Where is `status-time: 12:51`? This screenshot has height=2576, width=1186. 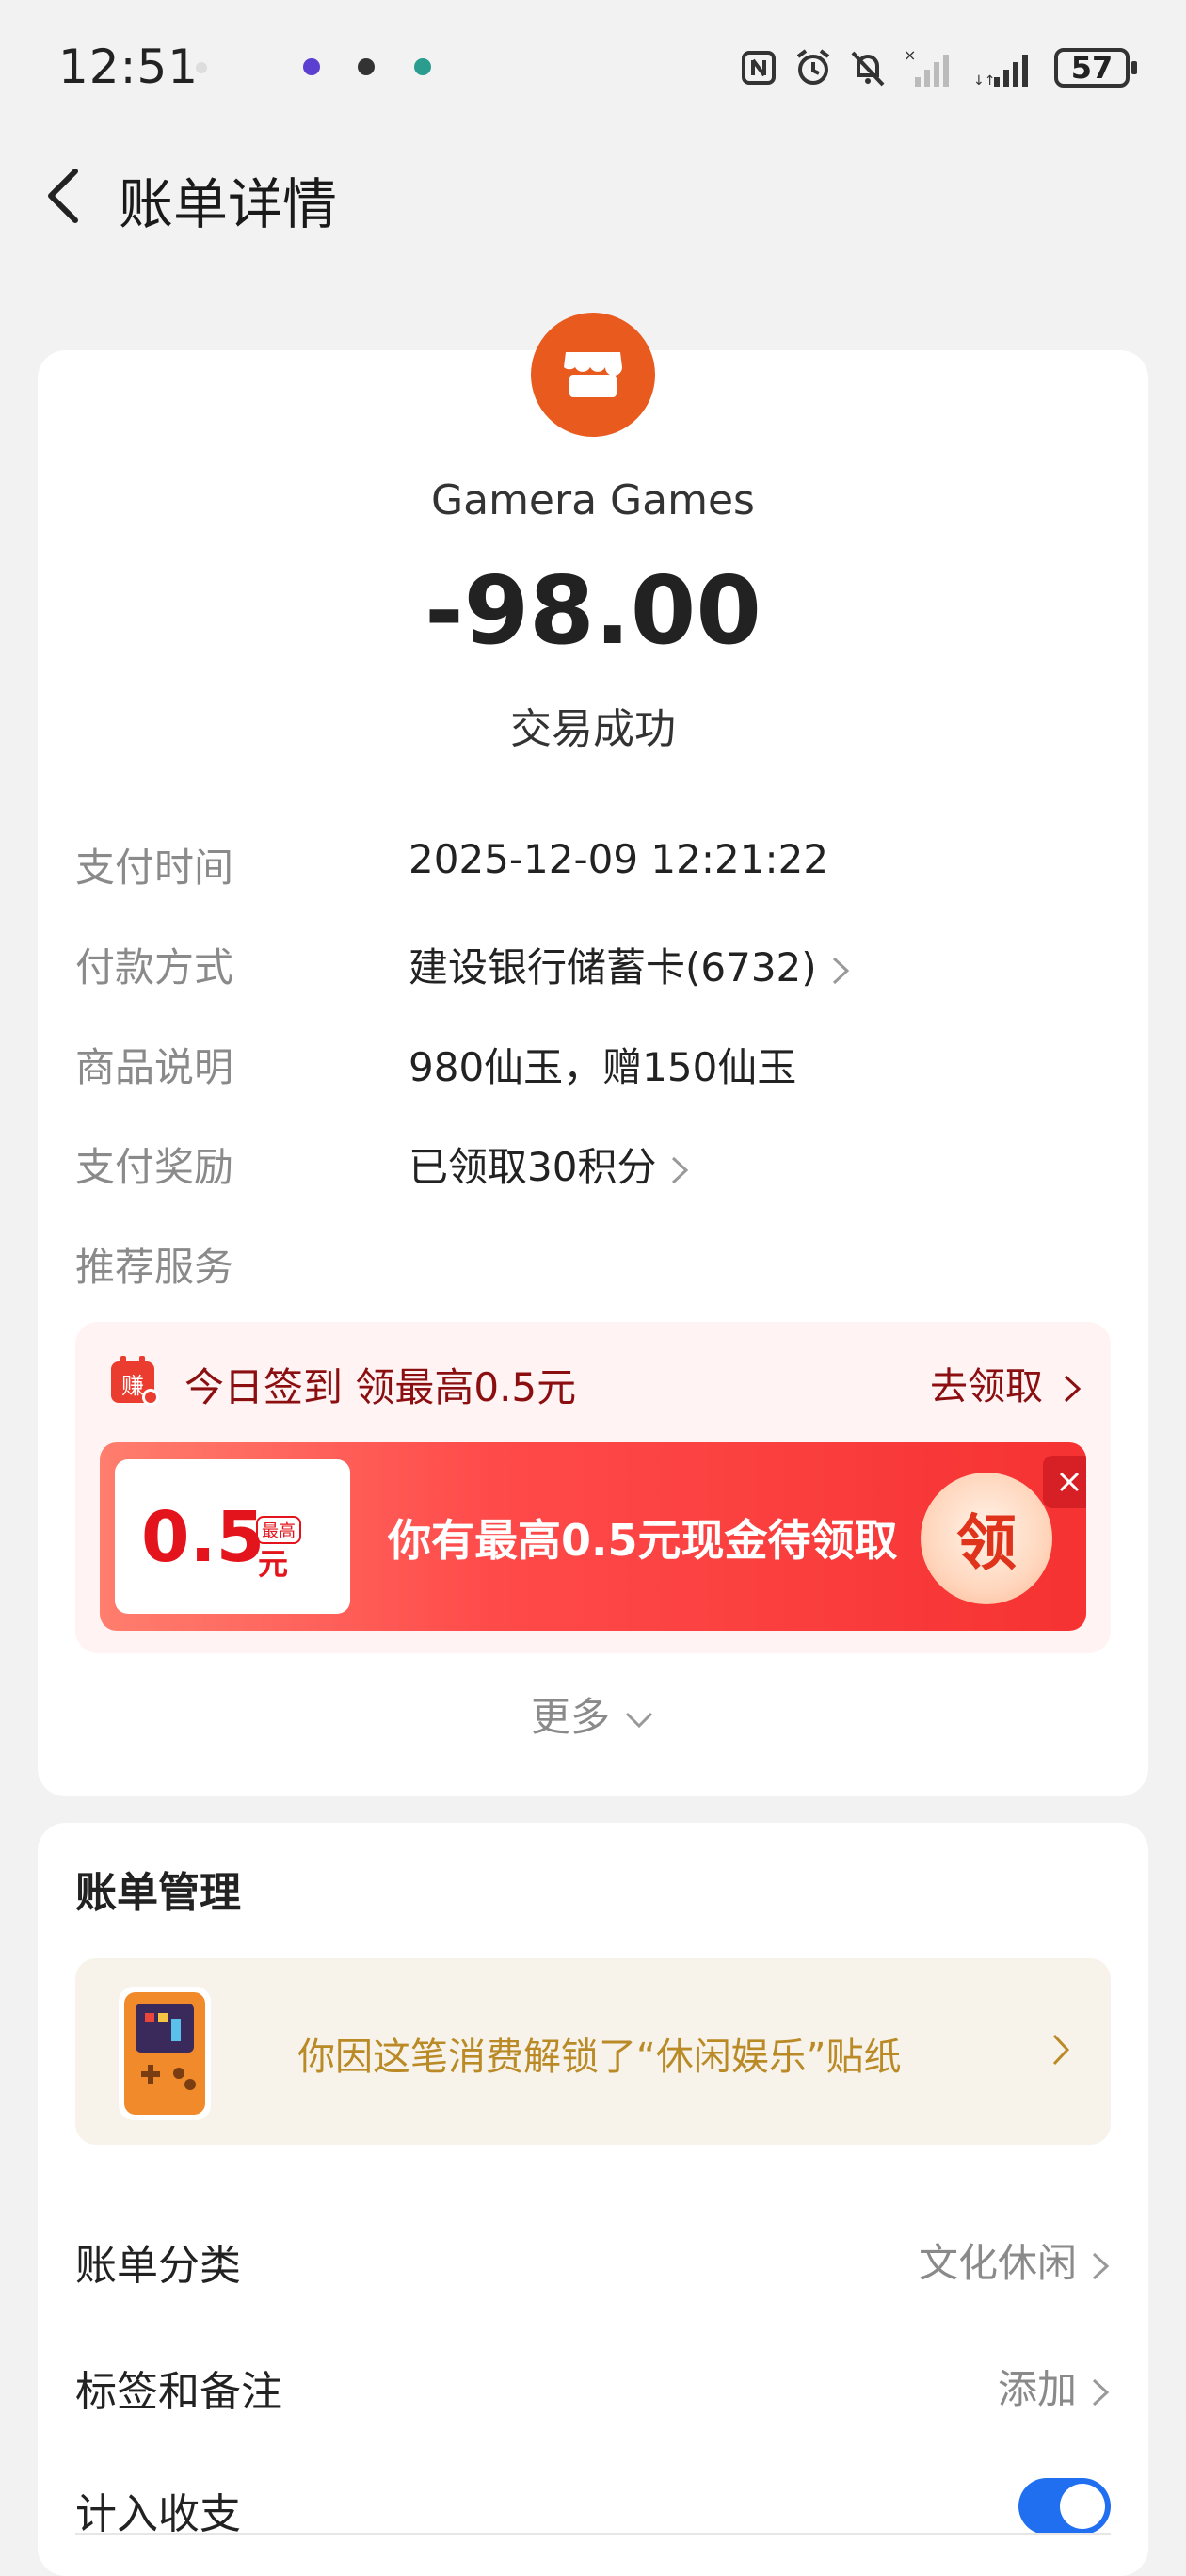
status-time: 12:51 is located at coordinates (129, 67).